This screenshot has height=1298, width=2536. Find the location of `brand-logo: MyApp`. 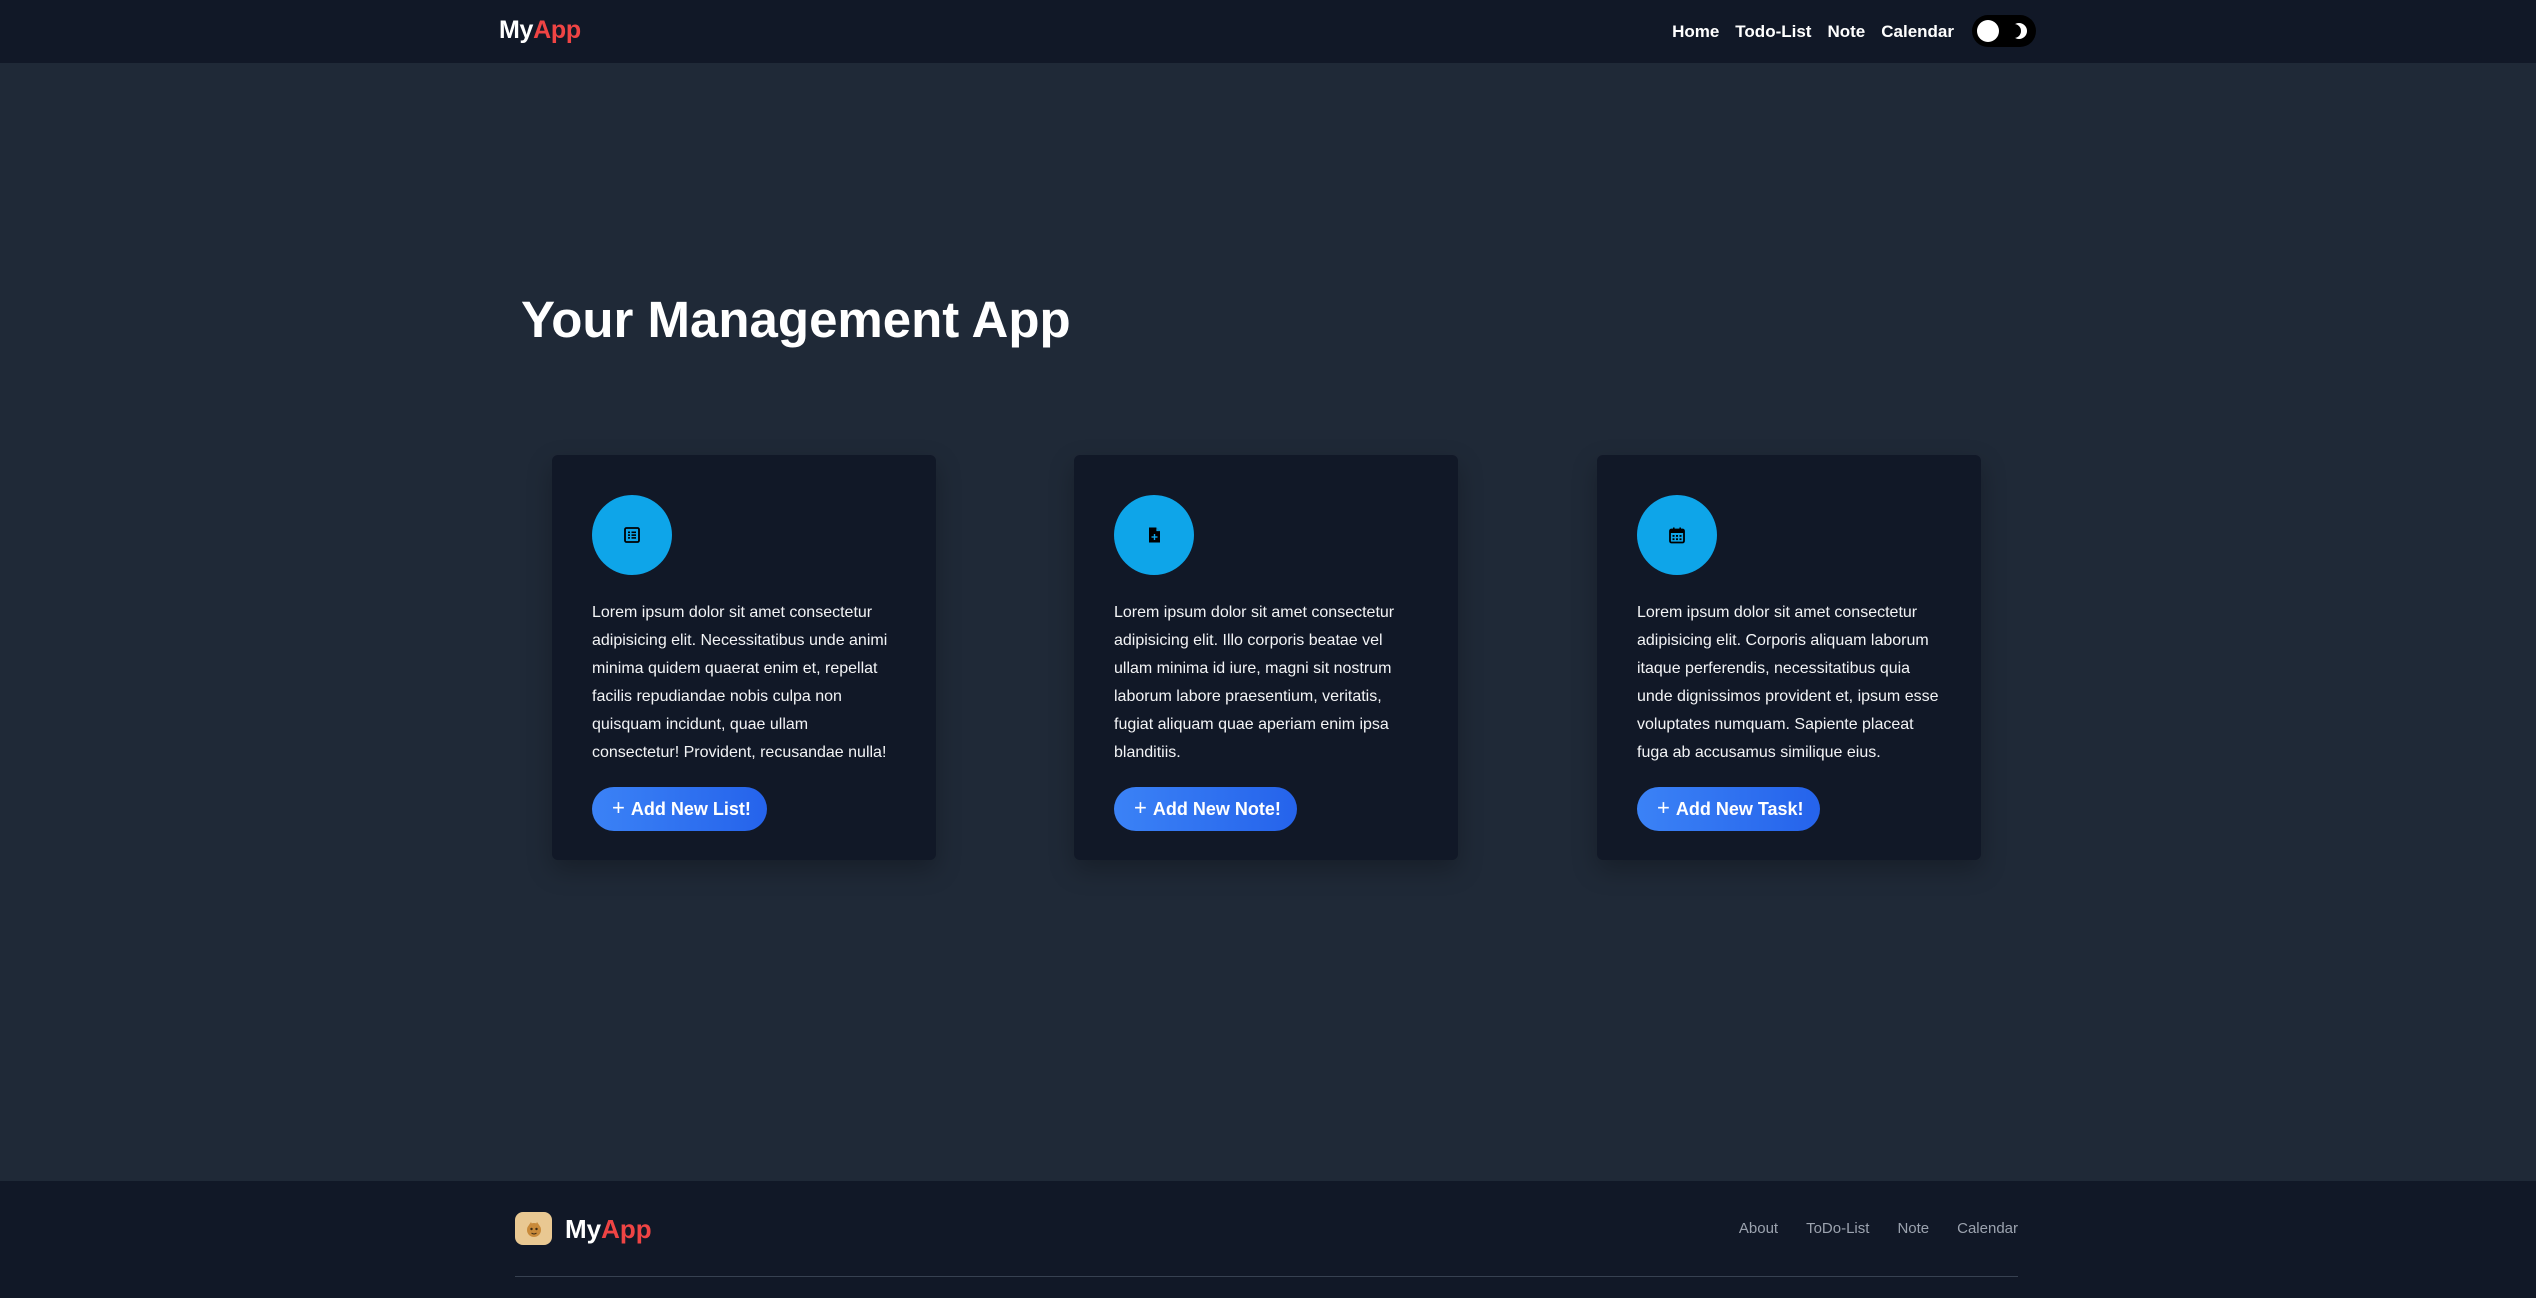

brand-logo: MyApp is located at coordinates (540, 30).